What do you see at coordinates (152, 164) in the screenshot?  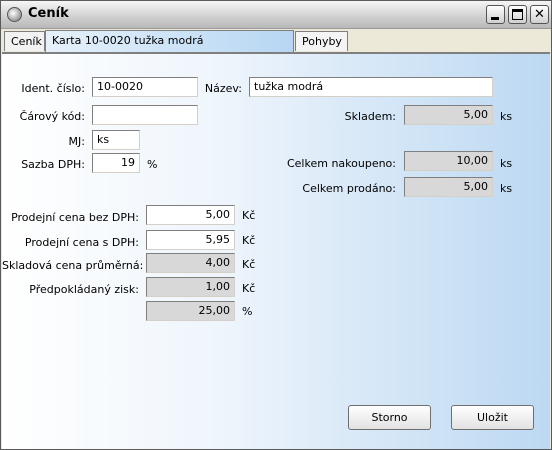 I see `sazba-dph-unit: %` at bounding box center [152, 164].